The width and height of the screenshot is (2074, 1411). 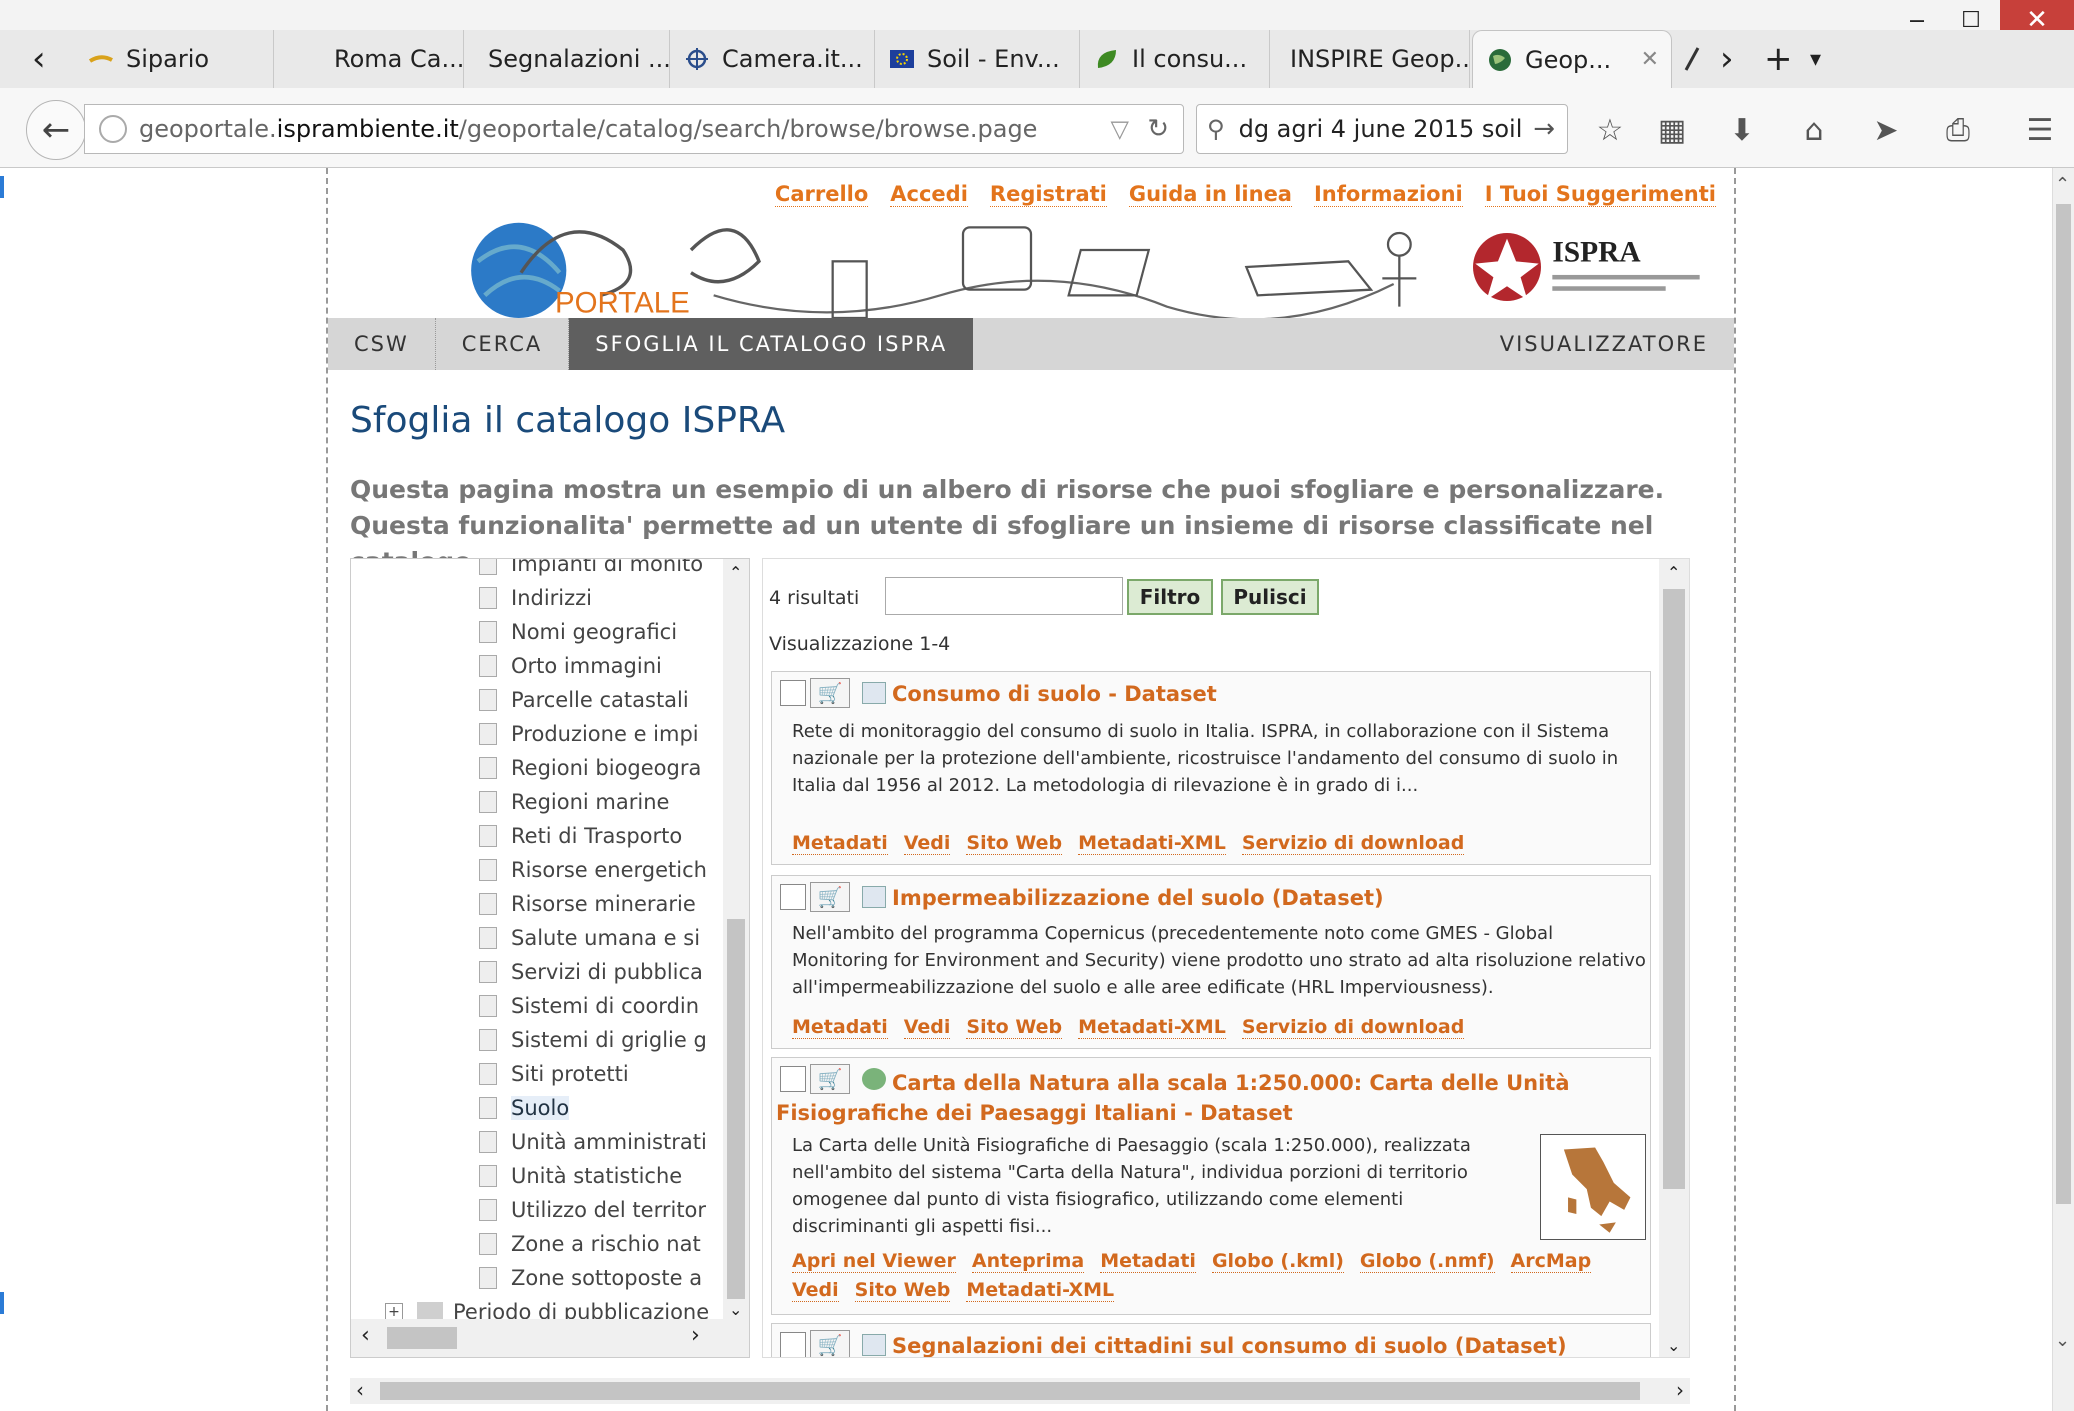 I want to click on menu-sfoglia: SFOGLIA IL CATALOGO ISPRA, so click(x=771, y=344).